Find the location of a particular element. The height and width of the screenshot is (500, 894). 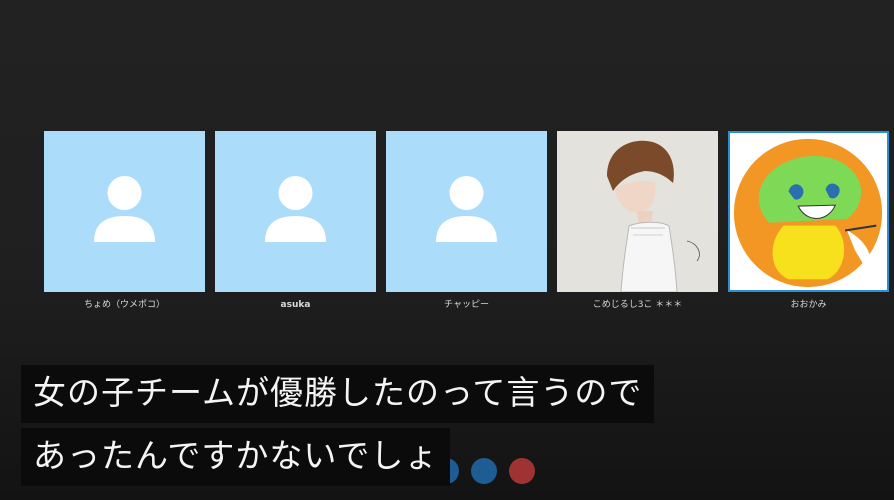

end-call-button is located at coordinates (522, 471).